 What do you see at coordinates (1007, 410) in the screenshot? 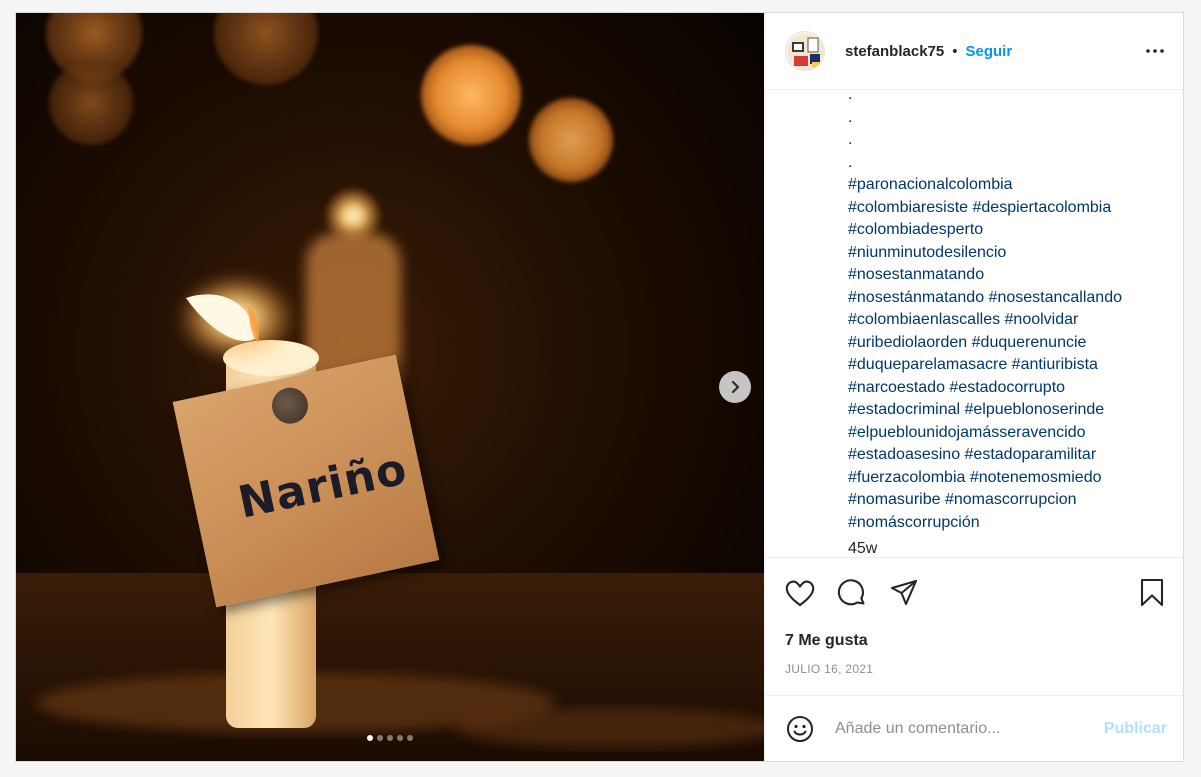
I see `hashtag-line: #estadocriminal #elpueblonoserinde` at bounding box center [1007, 410].